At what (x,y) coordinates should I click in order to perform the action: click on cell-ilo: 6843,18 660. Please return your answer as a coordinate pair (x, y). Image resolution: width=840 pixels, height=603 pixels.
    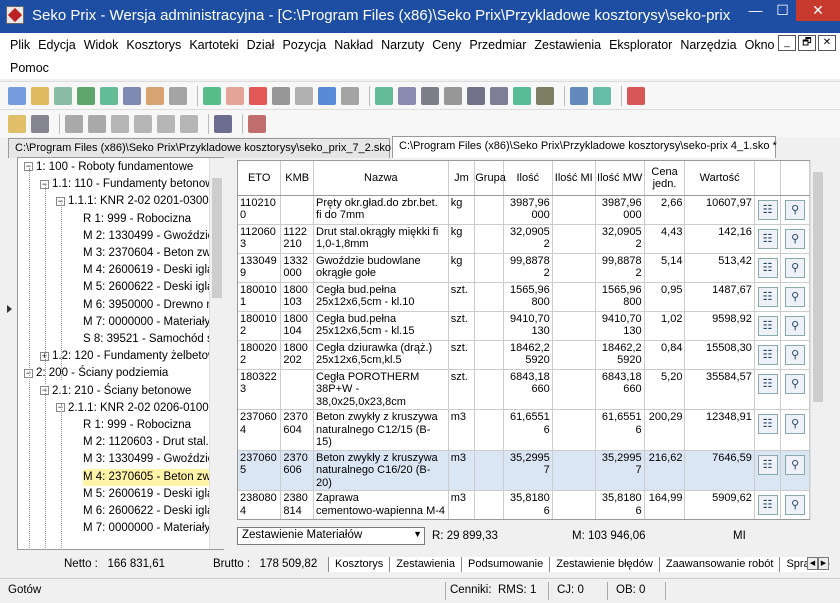
    Looking at the image, I should click on (528, 389).